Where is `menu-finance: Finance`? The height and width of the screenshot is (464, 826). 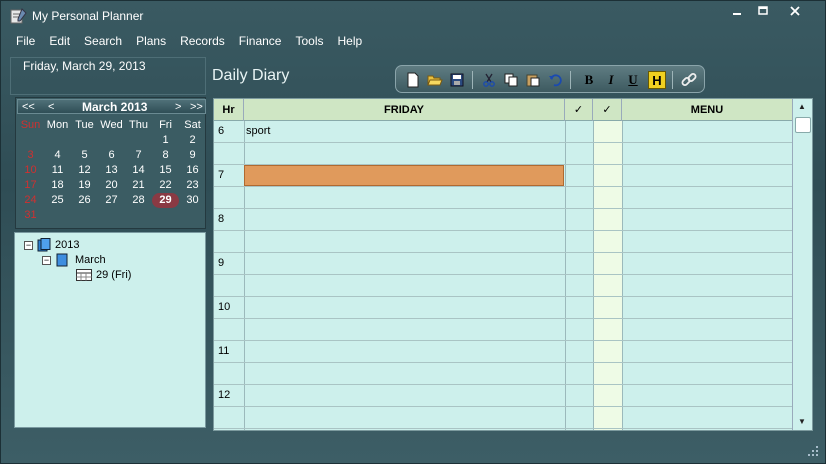
menu-finance: Finance is located at coordinates (260, 41).